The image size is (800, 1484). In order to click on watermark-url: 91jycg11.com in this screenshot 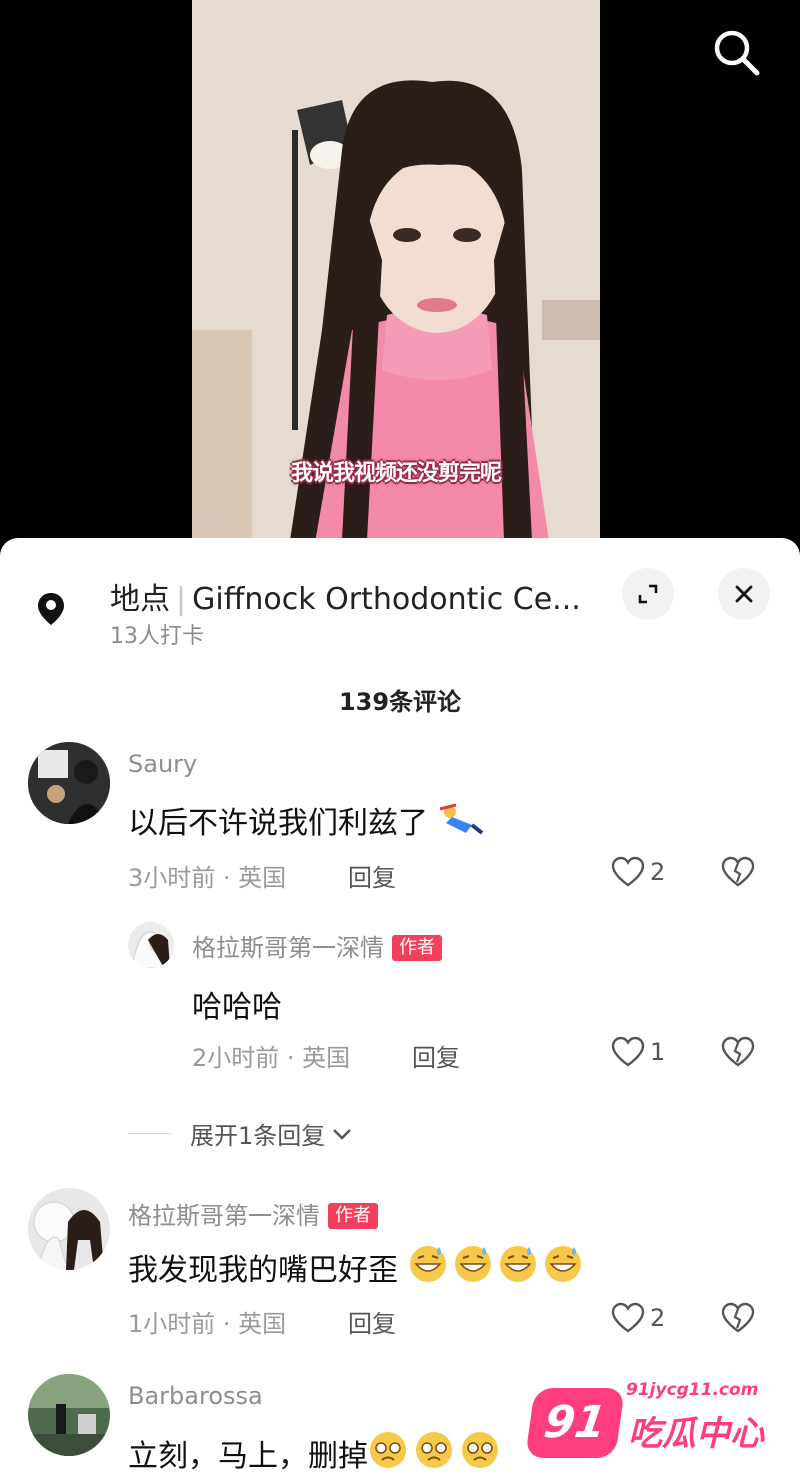, I will do `click(692, 1390)`.